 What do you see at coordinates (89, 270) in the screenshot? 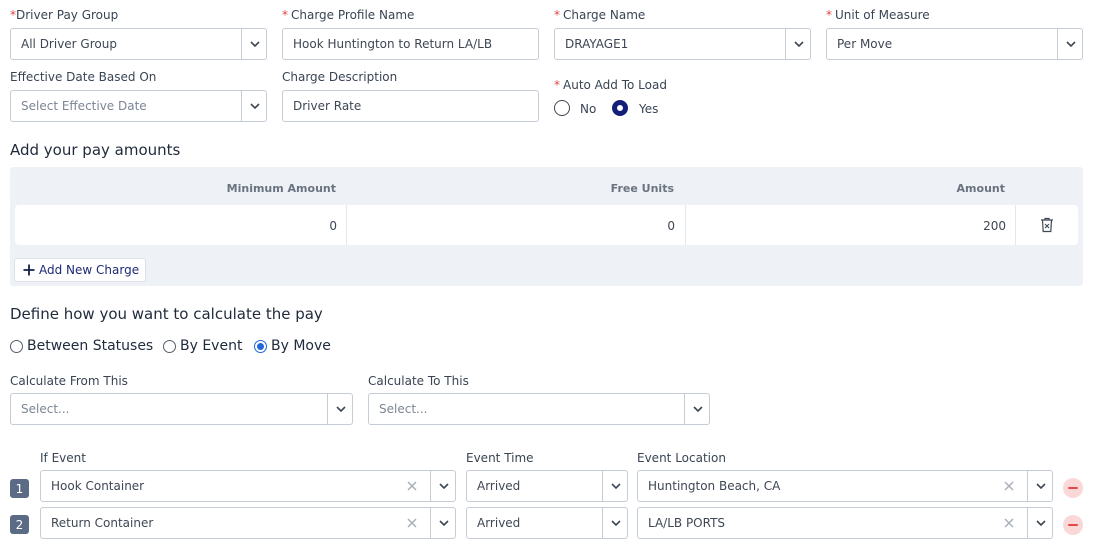
I see `add-new-charge-label: Add New Charge` at bounding box center [89, 270].